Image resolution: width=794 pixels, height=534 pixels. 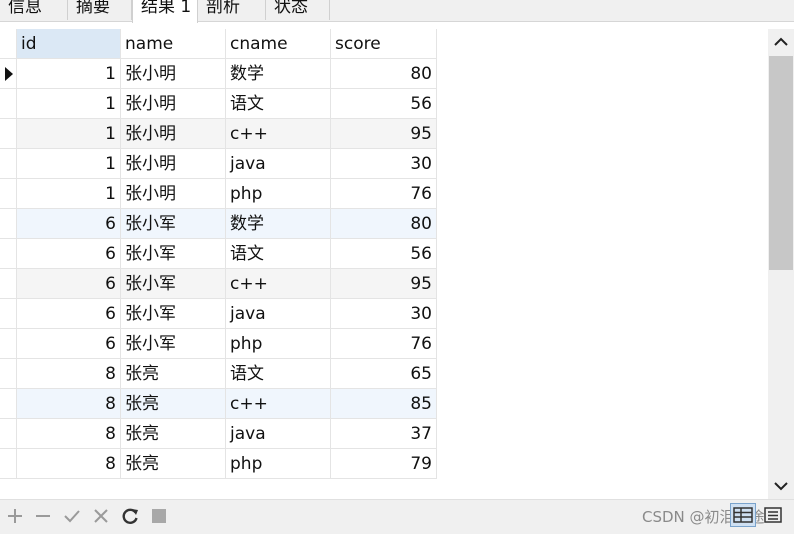 I want to click on table-row: 1 张小明 语文 56, so click(x=227, y=104).